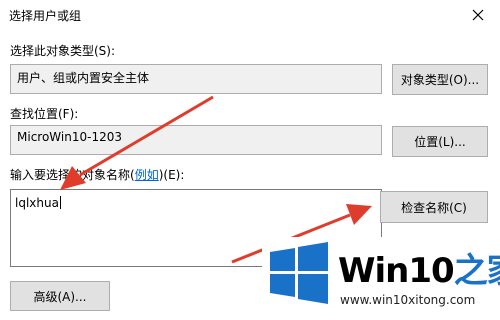 The image size is (500, 320). Describe the element at coordinates (299, 273) in the screenshot. I see `windows-logo-icon` at that location.